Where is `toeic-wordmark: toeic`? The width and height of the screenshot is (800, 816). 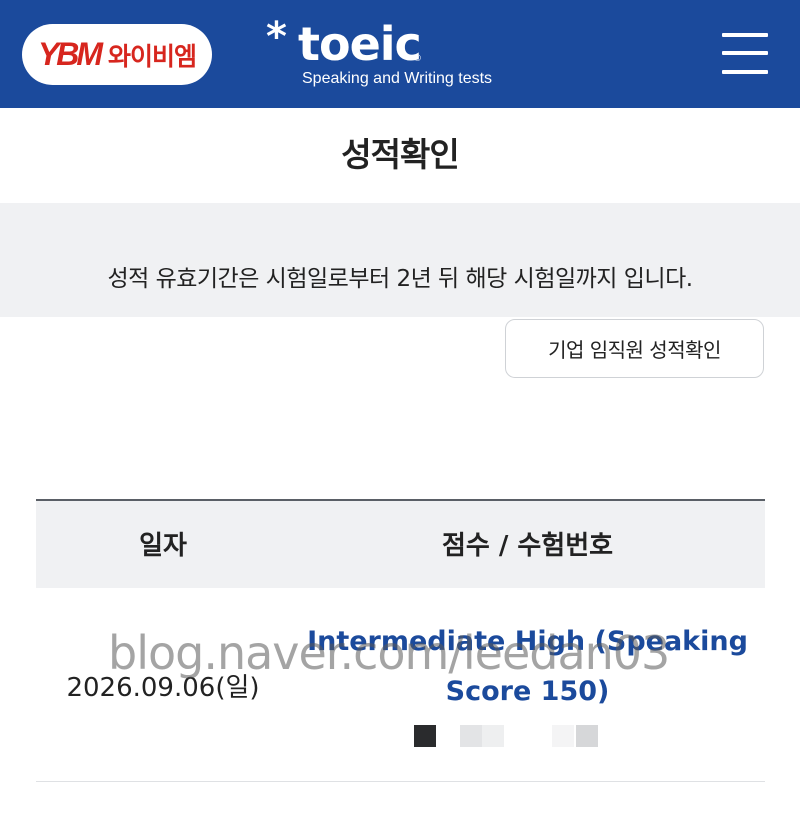
toeic-wordmark: toeic is located at coordinates (360, 44).